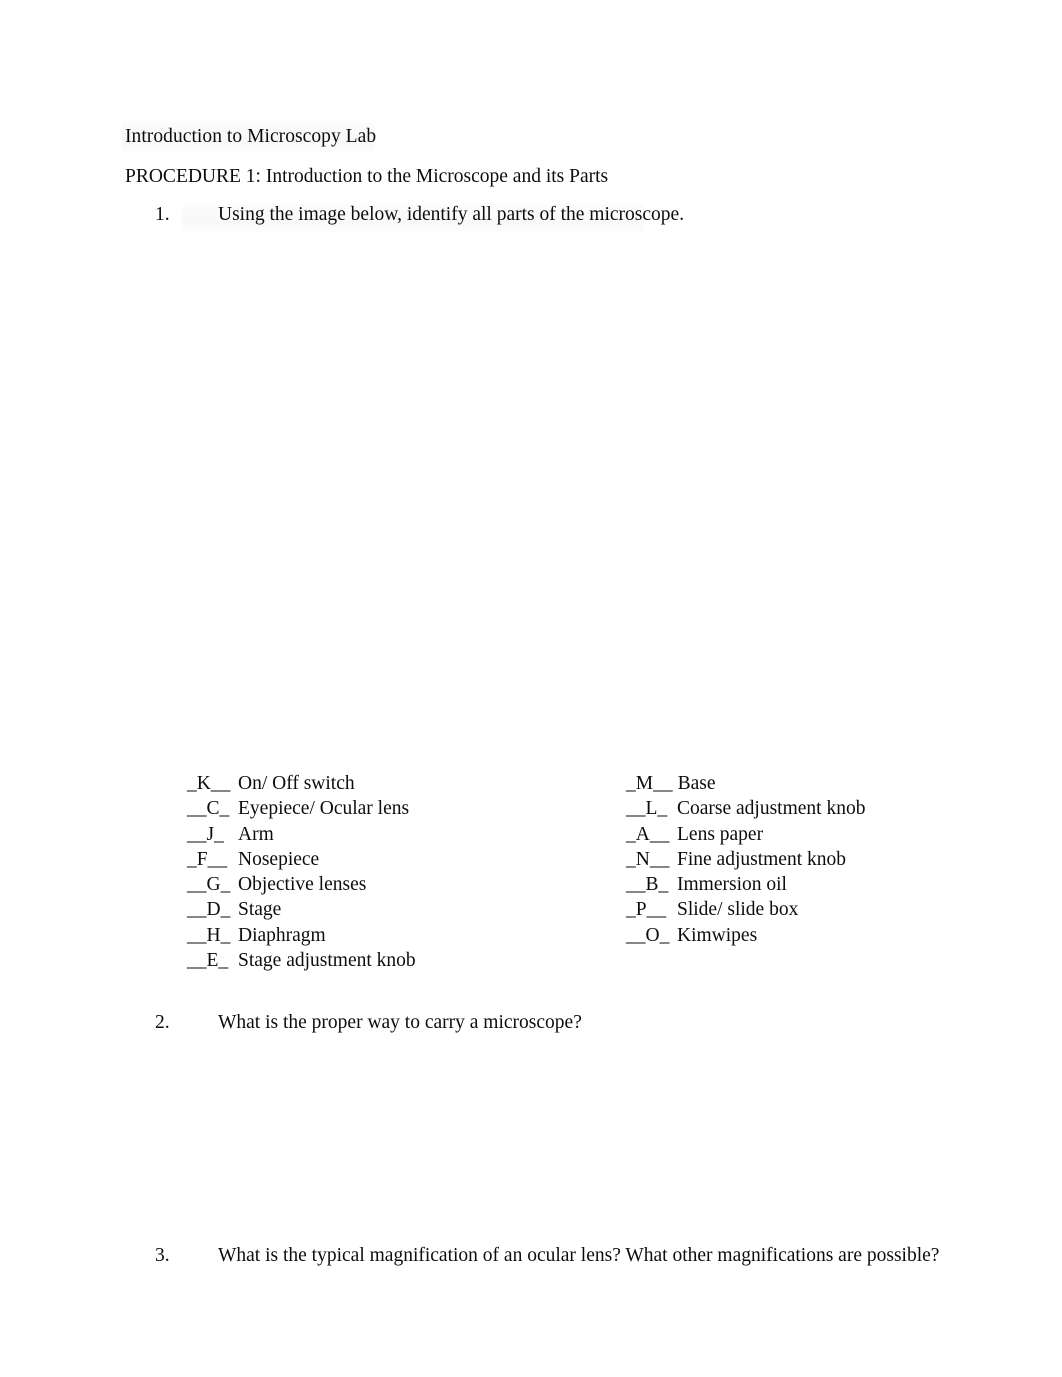  Describe the element at coordinates (761, 859) in the screenshot. I see `answer-part-label: Fine adjustment knob` at that location.